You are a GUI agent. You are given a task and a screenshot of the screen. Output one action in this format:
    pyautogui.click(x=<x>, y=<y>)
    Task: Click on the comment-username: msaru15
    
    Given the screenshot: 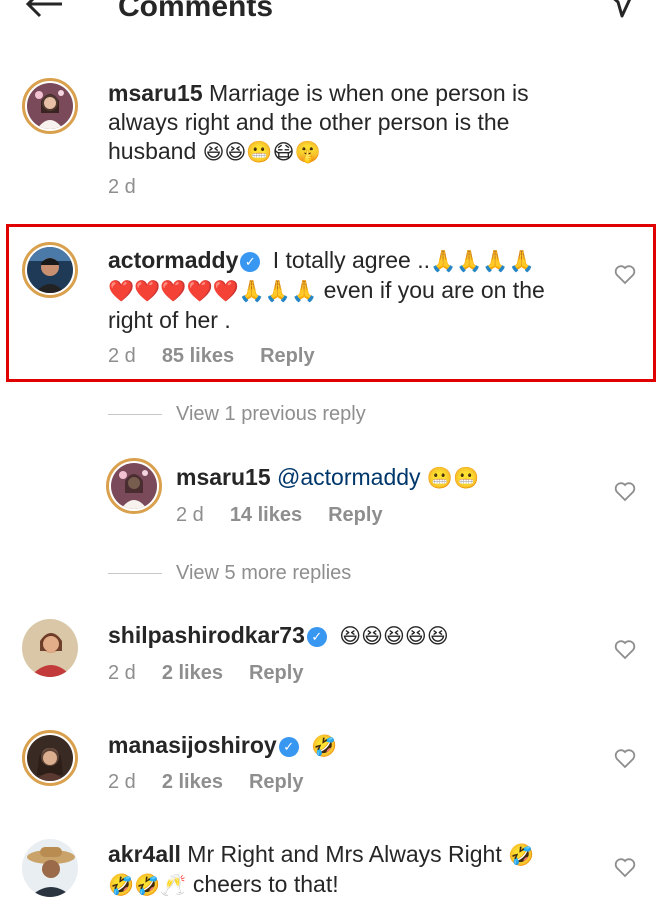 What is the action you would take?
    pyautogui.click(x=155, y=93)
    